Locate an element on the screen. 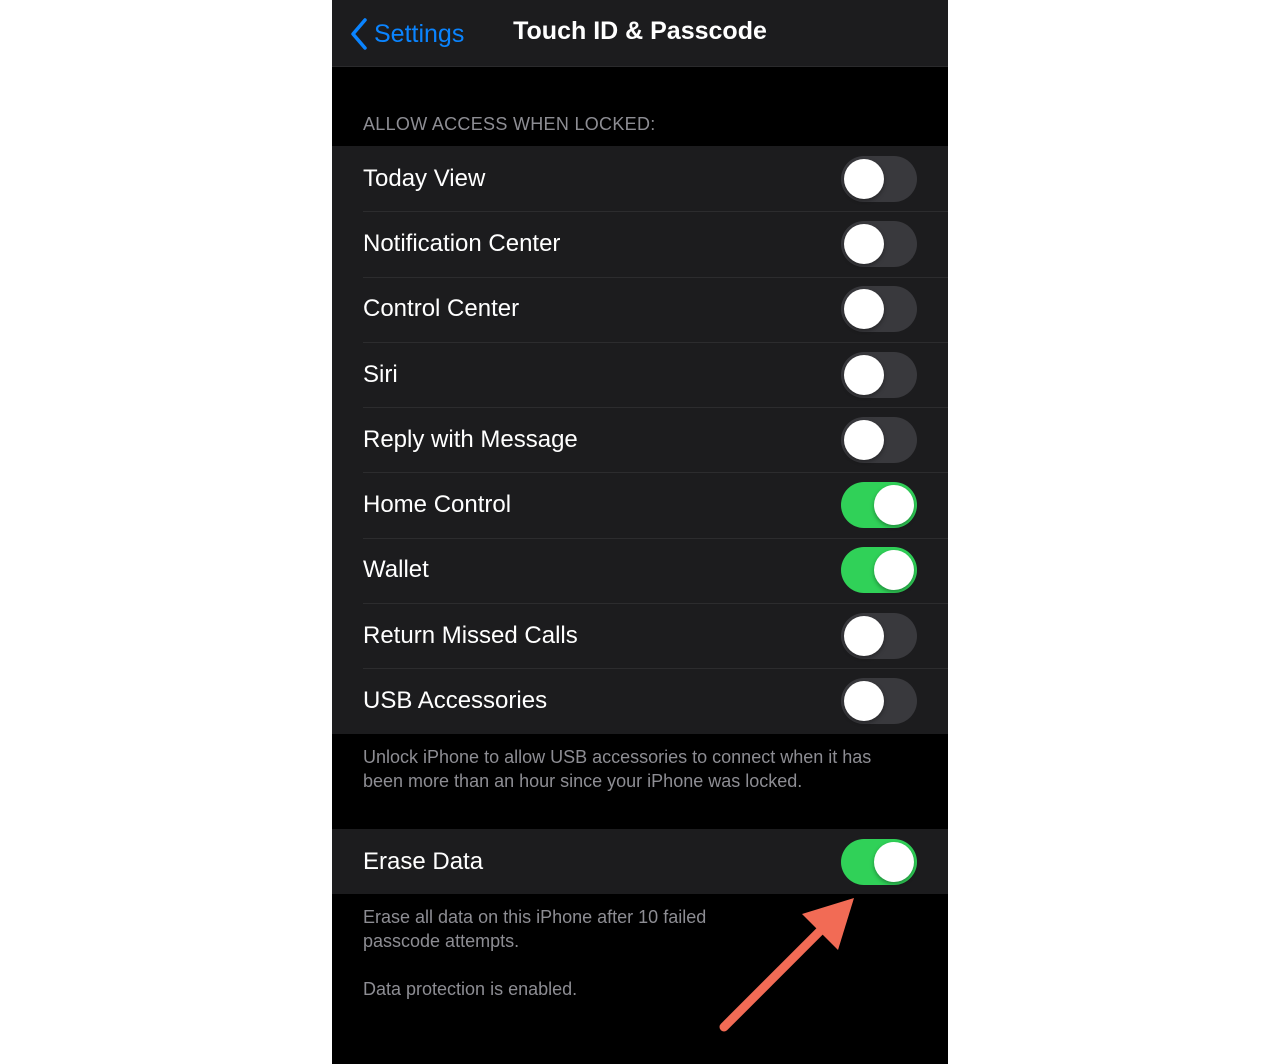 Image resolution: width=1280 pixels, height=1064 pixels. reply-with-message-toggle is located at coordinates (879, 439).